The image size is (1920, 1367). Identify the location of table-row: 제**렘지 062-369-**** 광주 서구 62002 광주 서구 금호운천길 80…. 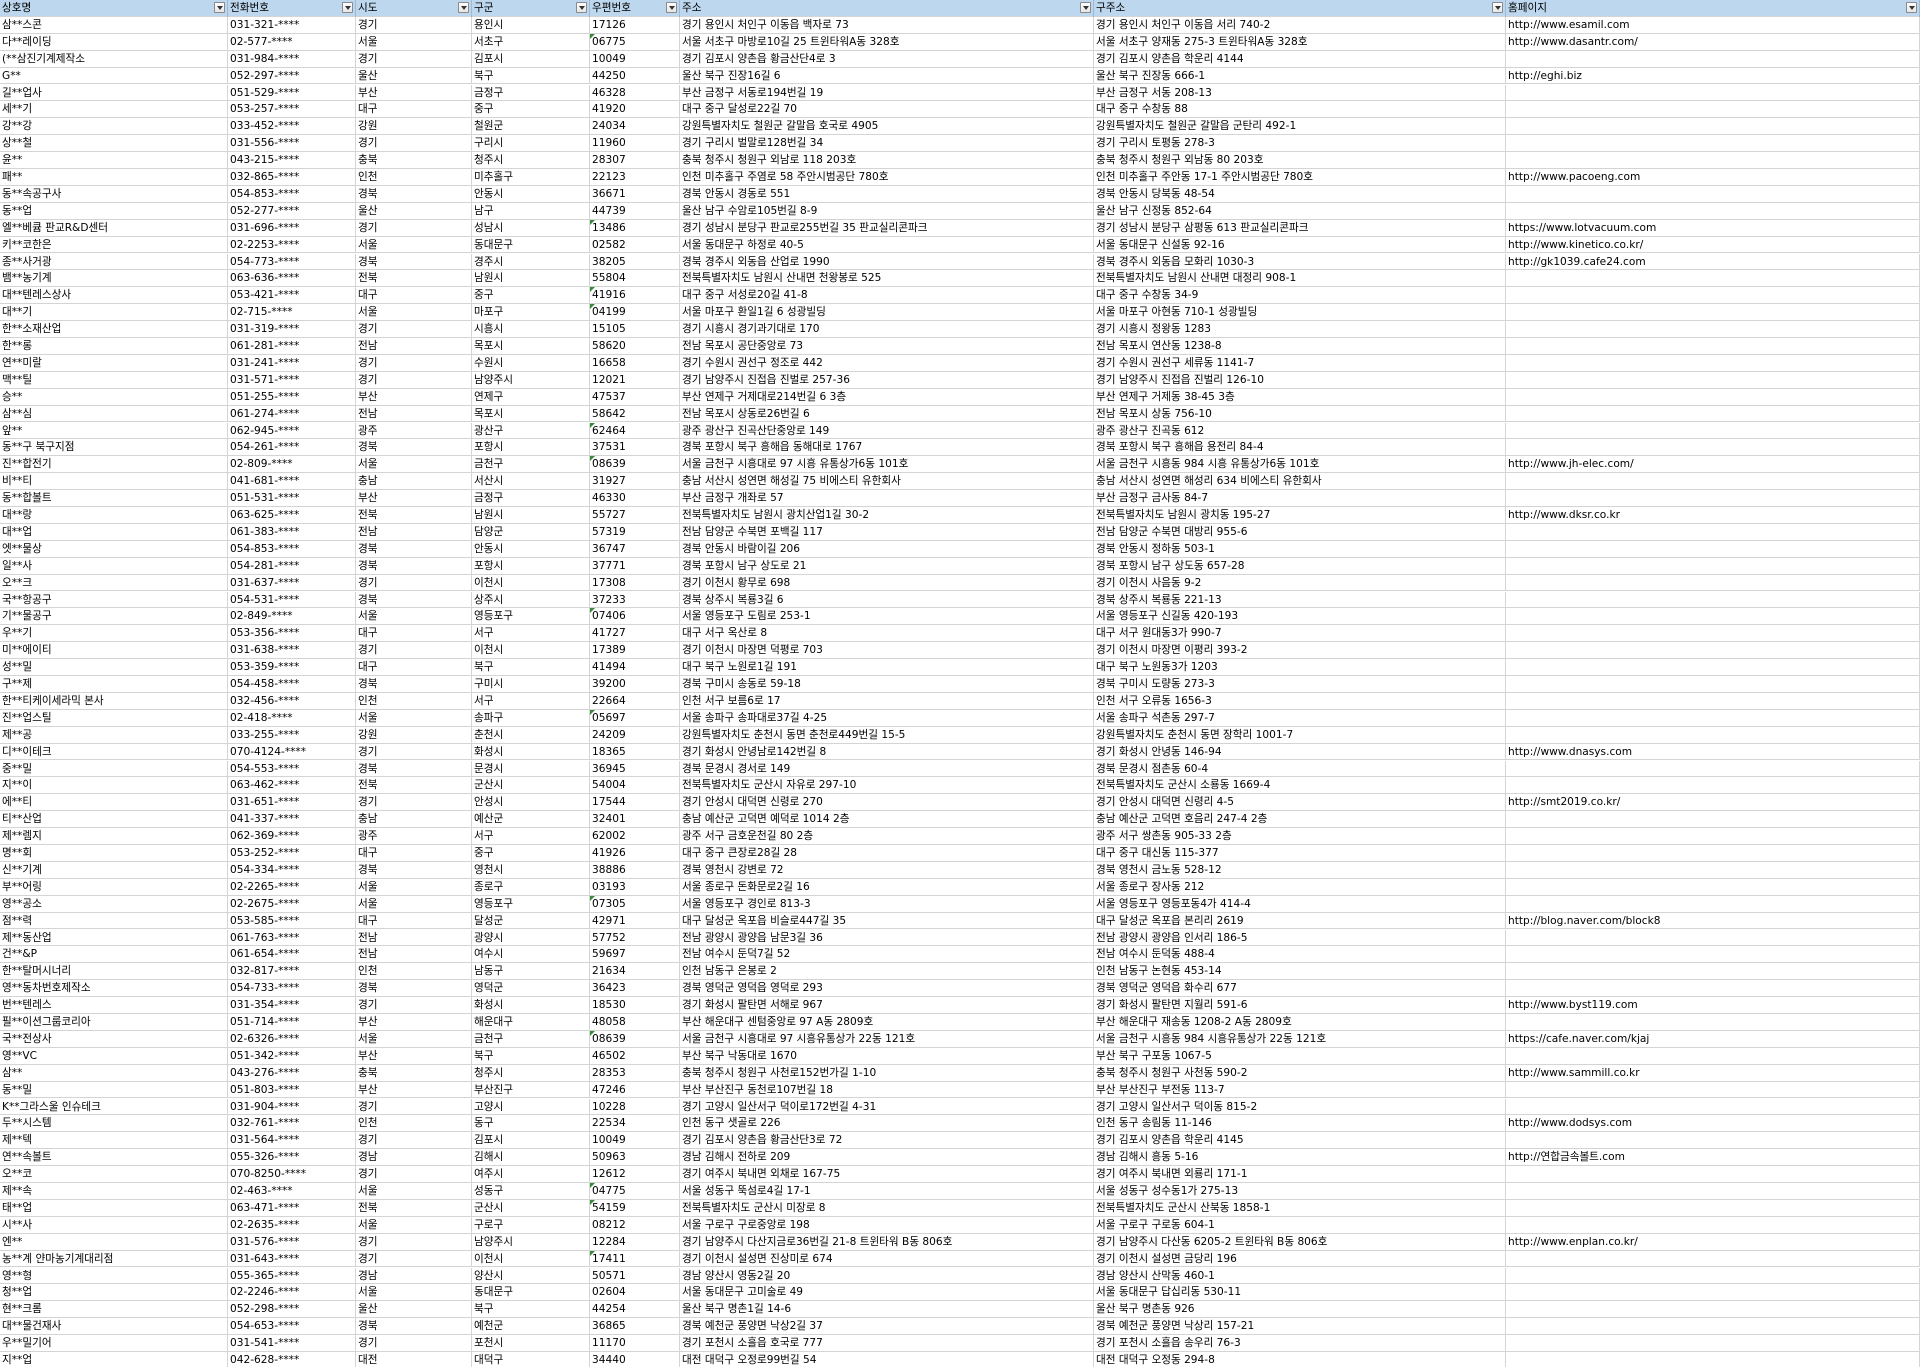
(960, 836).